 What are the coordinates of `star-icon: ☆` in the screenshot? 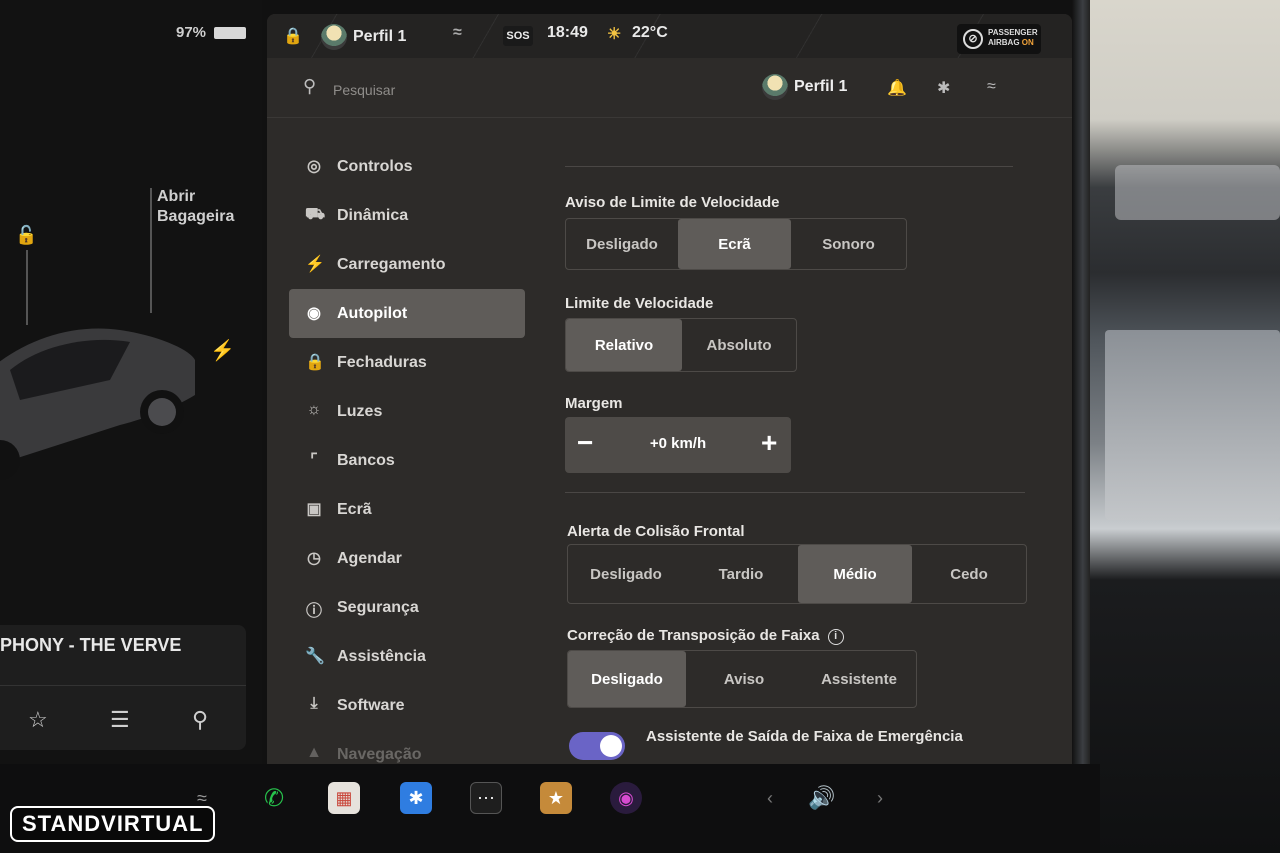 It's located at (38, 720).